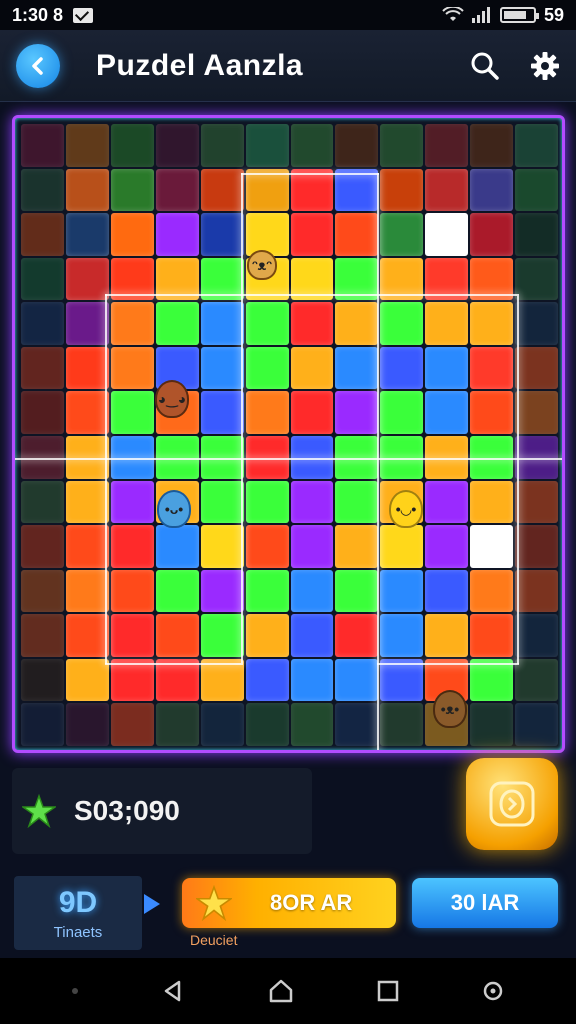 This screenshot has height=1024, width=576. What do you see at coordinates (493, 991) in the screenshot?
I see `nav-extra-icon` at bounding box center [493, 991].